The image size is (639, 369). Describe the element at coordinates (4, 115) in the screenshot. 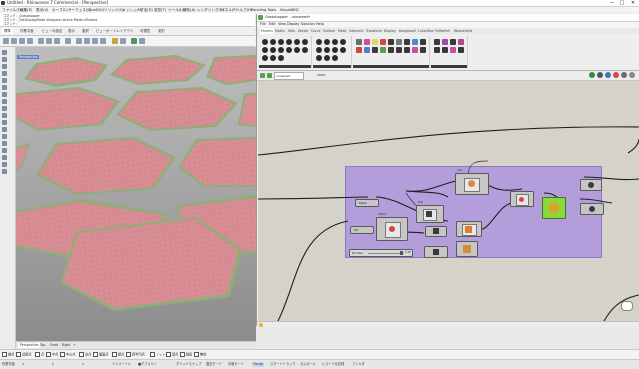

I see `box-icon` at that location.